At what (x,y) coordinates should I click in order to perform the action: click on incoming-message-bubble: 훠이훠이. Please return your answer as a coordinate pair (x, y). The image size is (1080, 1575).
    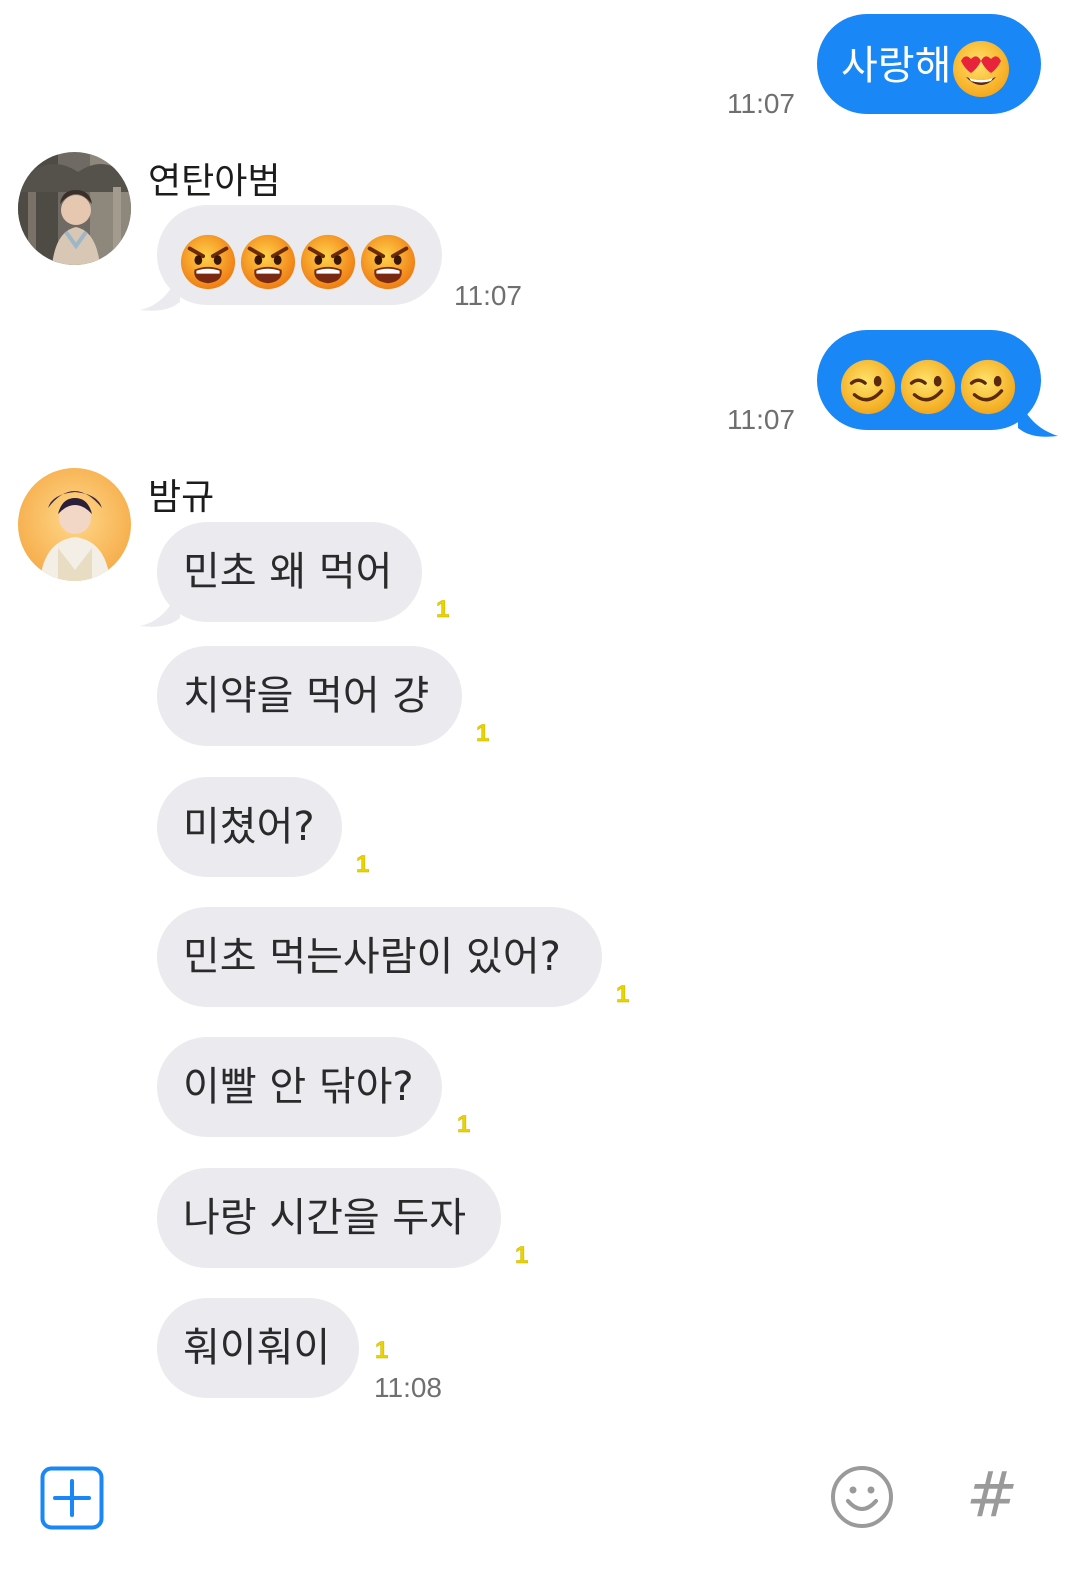
    Looking at the image, I should click on (258, 1348).